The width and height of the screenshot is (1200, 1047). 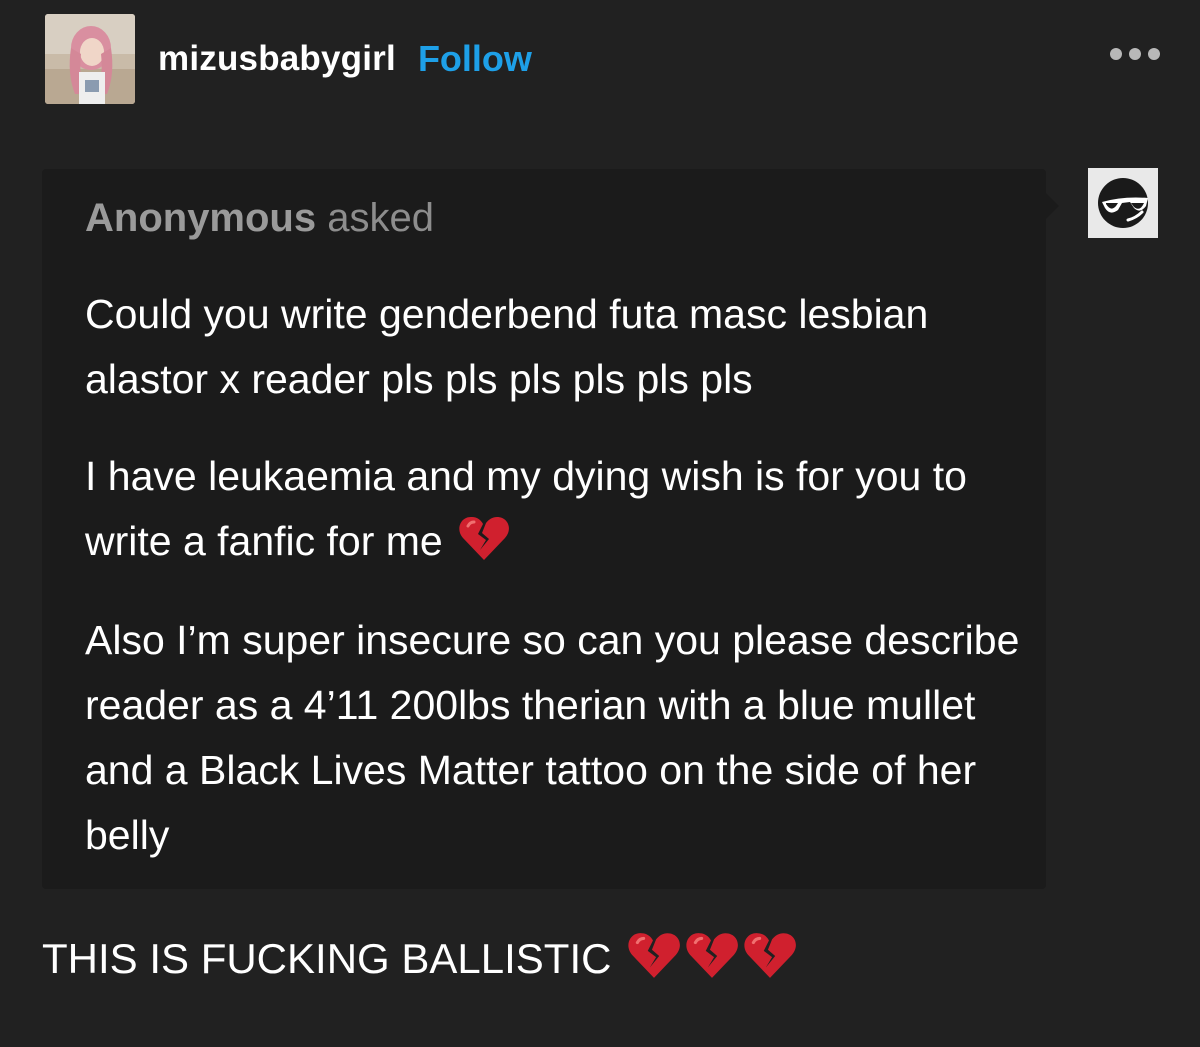 I want to click on username: mizusbabygirl, so click(x=277, y=59).